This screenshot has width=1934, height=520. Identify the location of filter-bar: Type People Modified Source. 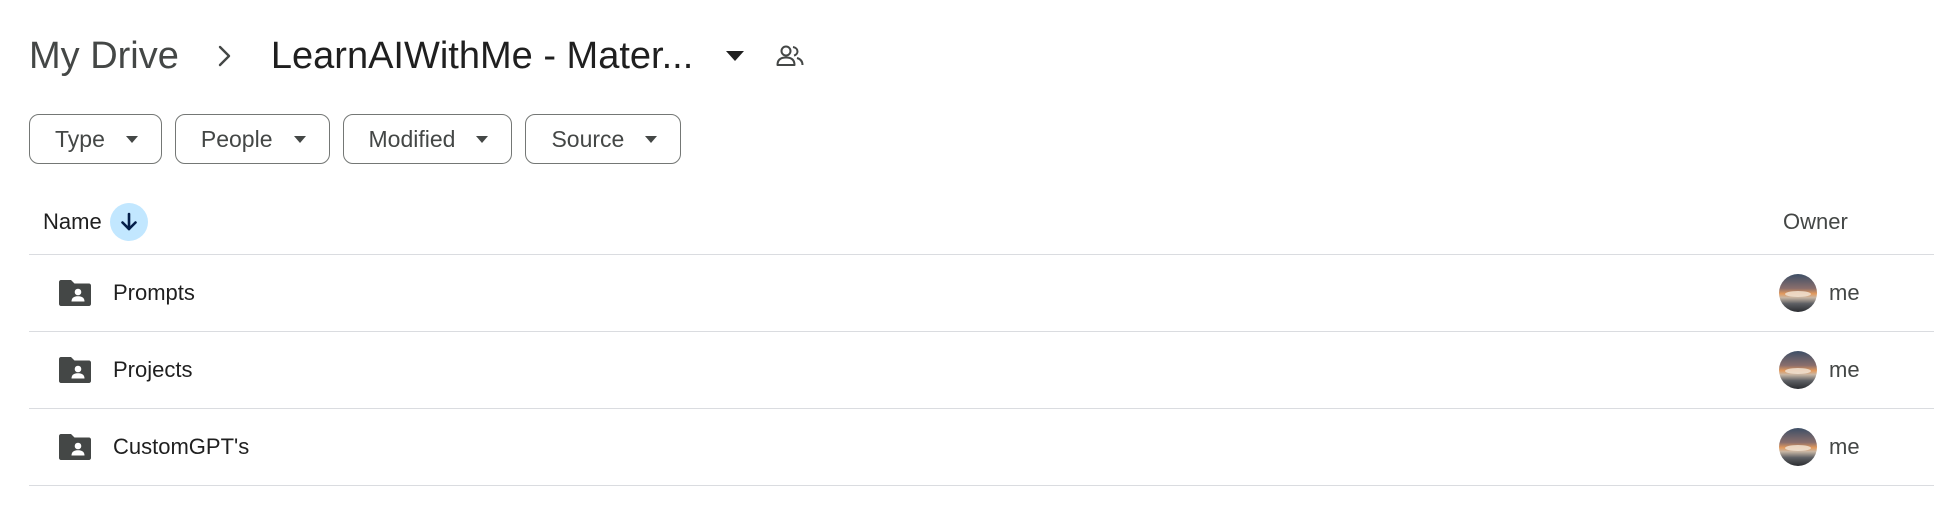
(355, 139).